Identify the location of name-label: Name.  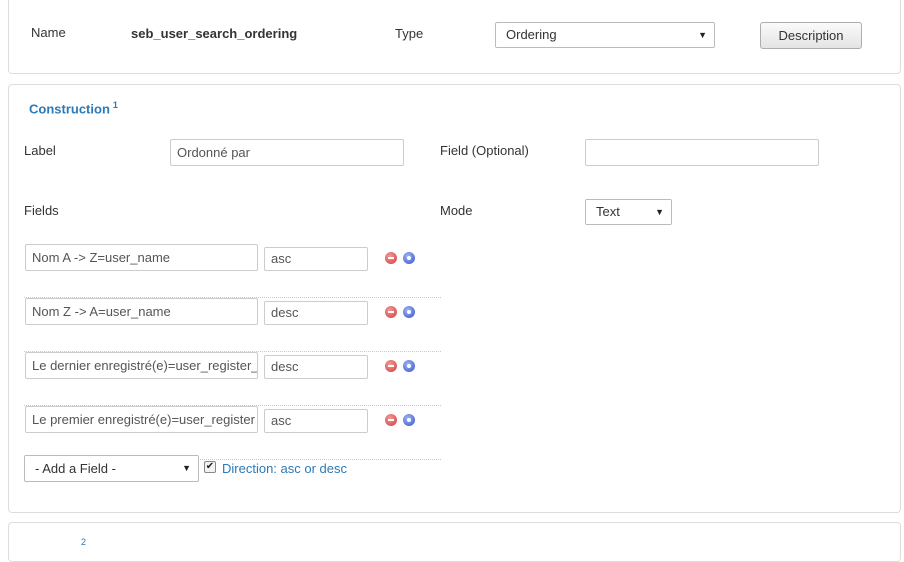
(48, 32).